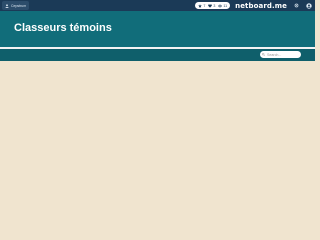  Describe the element at coordinates (157, 29) in the screenshot. I see `page-header: Classeurs témoins` at that location.